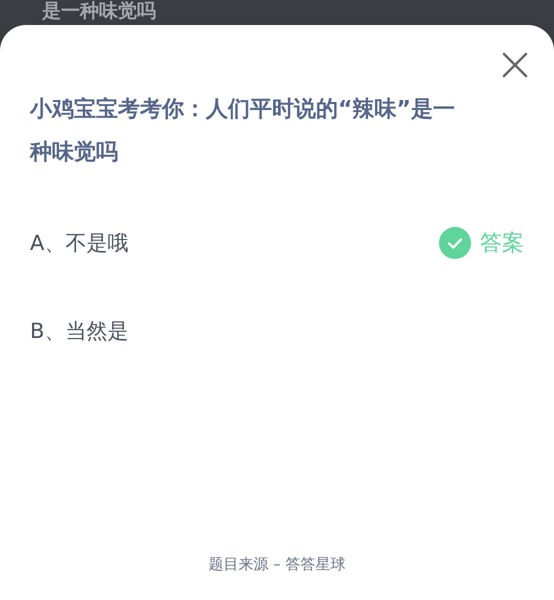  Describe the element at coordinates (277, 243) in the screenshot. I see `answer-option: A、不是哦 答案` at that location.